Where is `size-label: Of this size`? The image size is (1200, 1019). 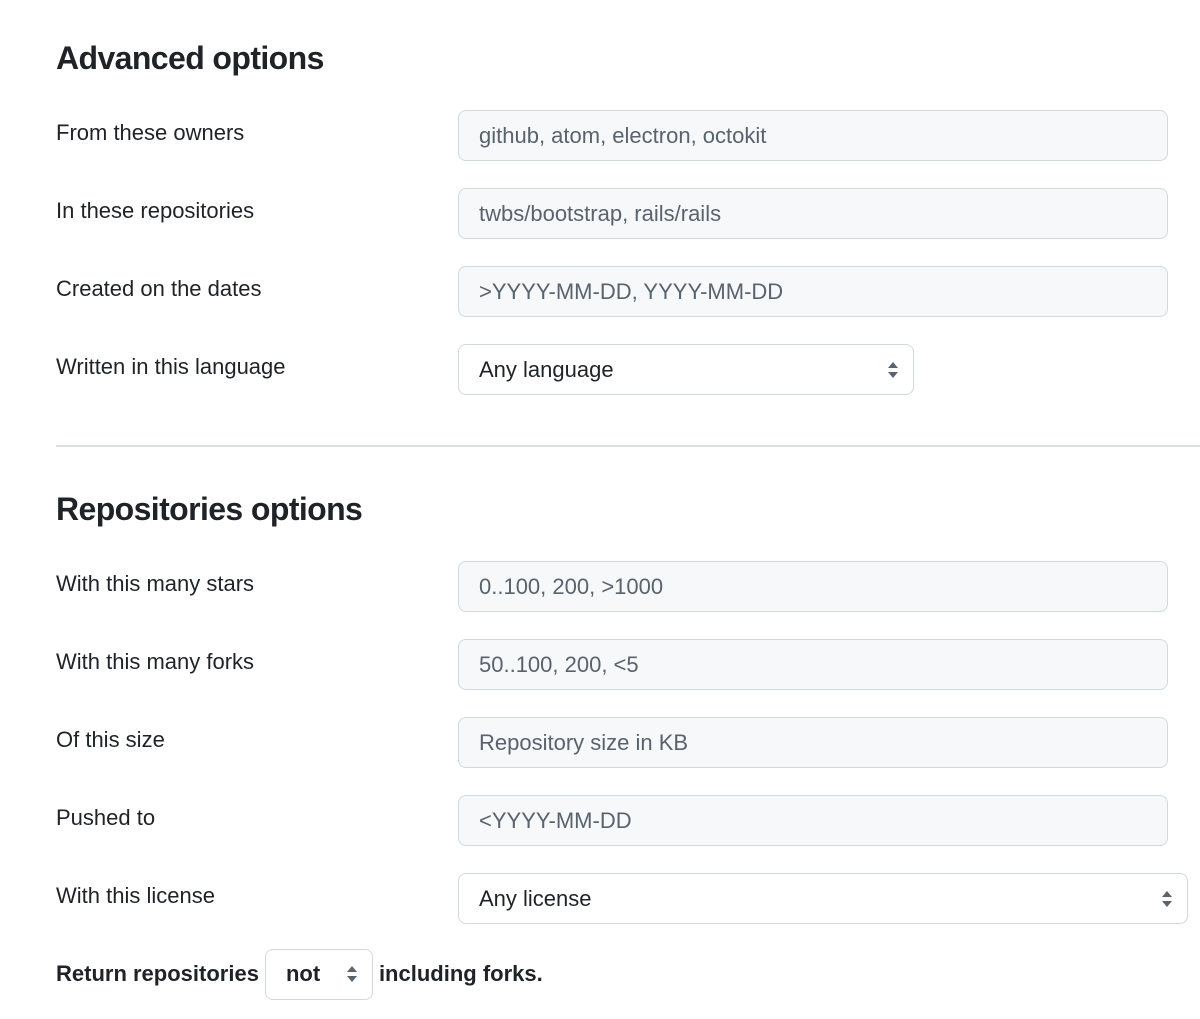 size-label: Of this size is located at coordinates (110, 739).